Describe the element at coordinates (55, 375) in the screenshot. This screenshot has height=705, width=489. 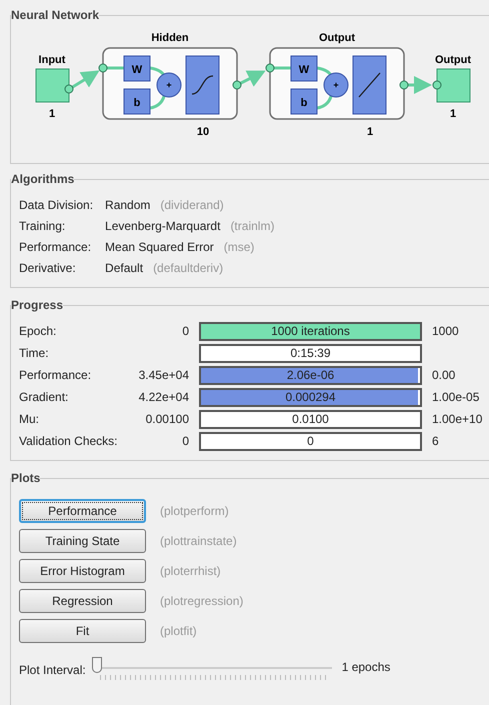
I see `progress-label: Performance:` at that location.